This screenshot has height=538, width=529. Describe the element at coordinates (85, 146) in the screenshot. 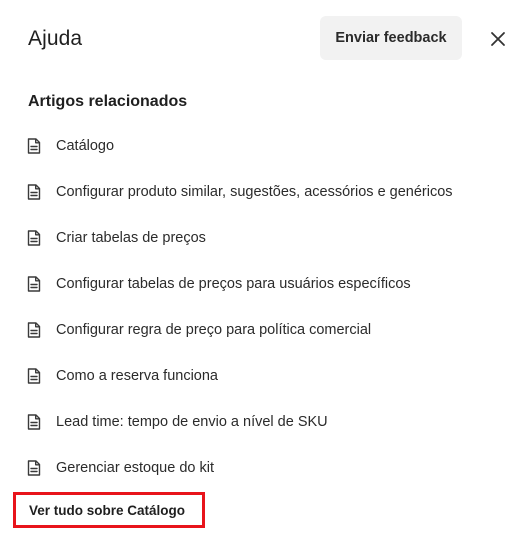

I see `article-label: Catálogo` at that location.